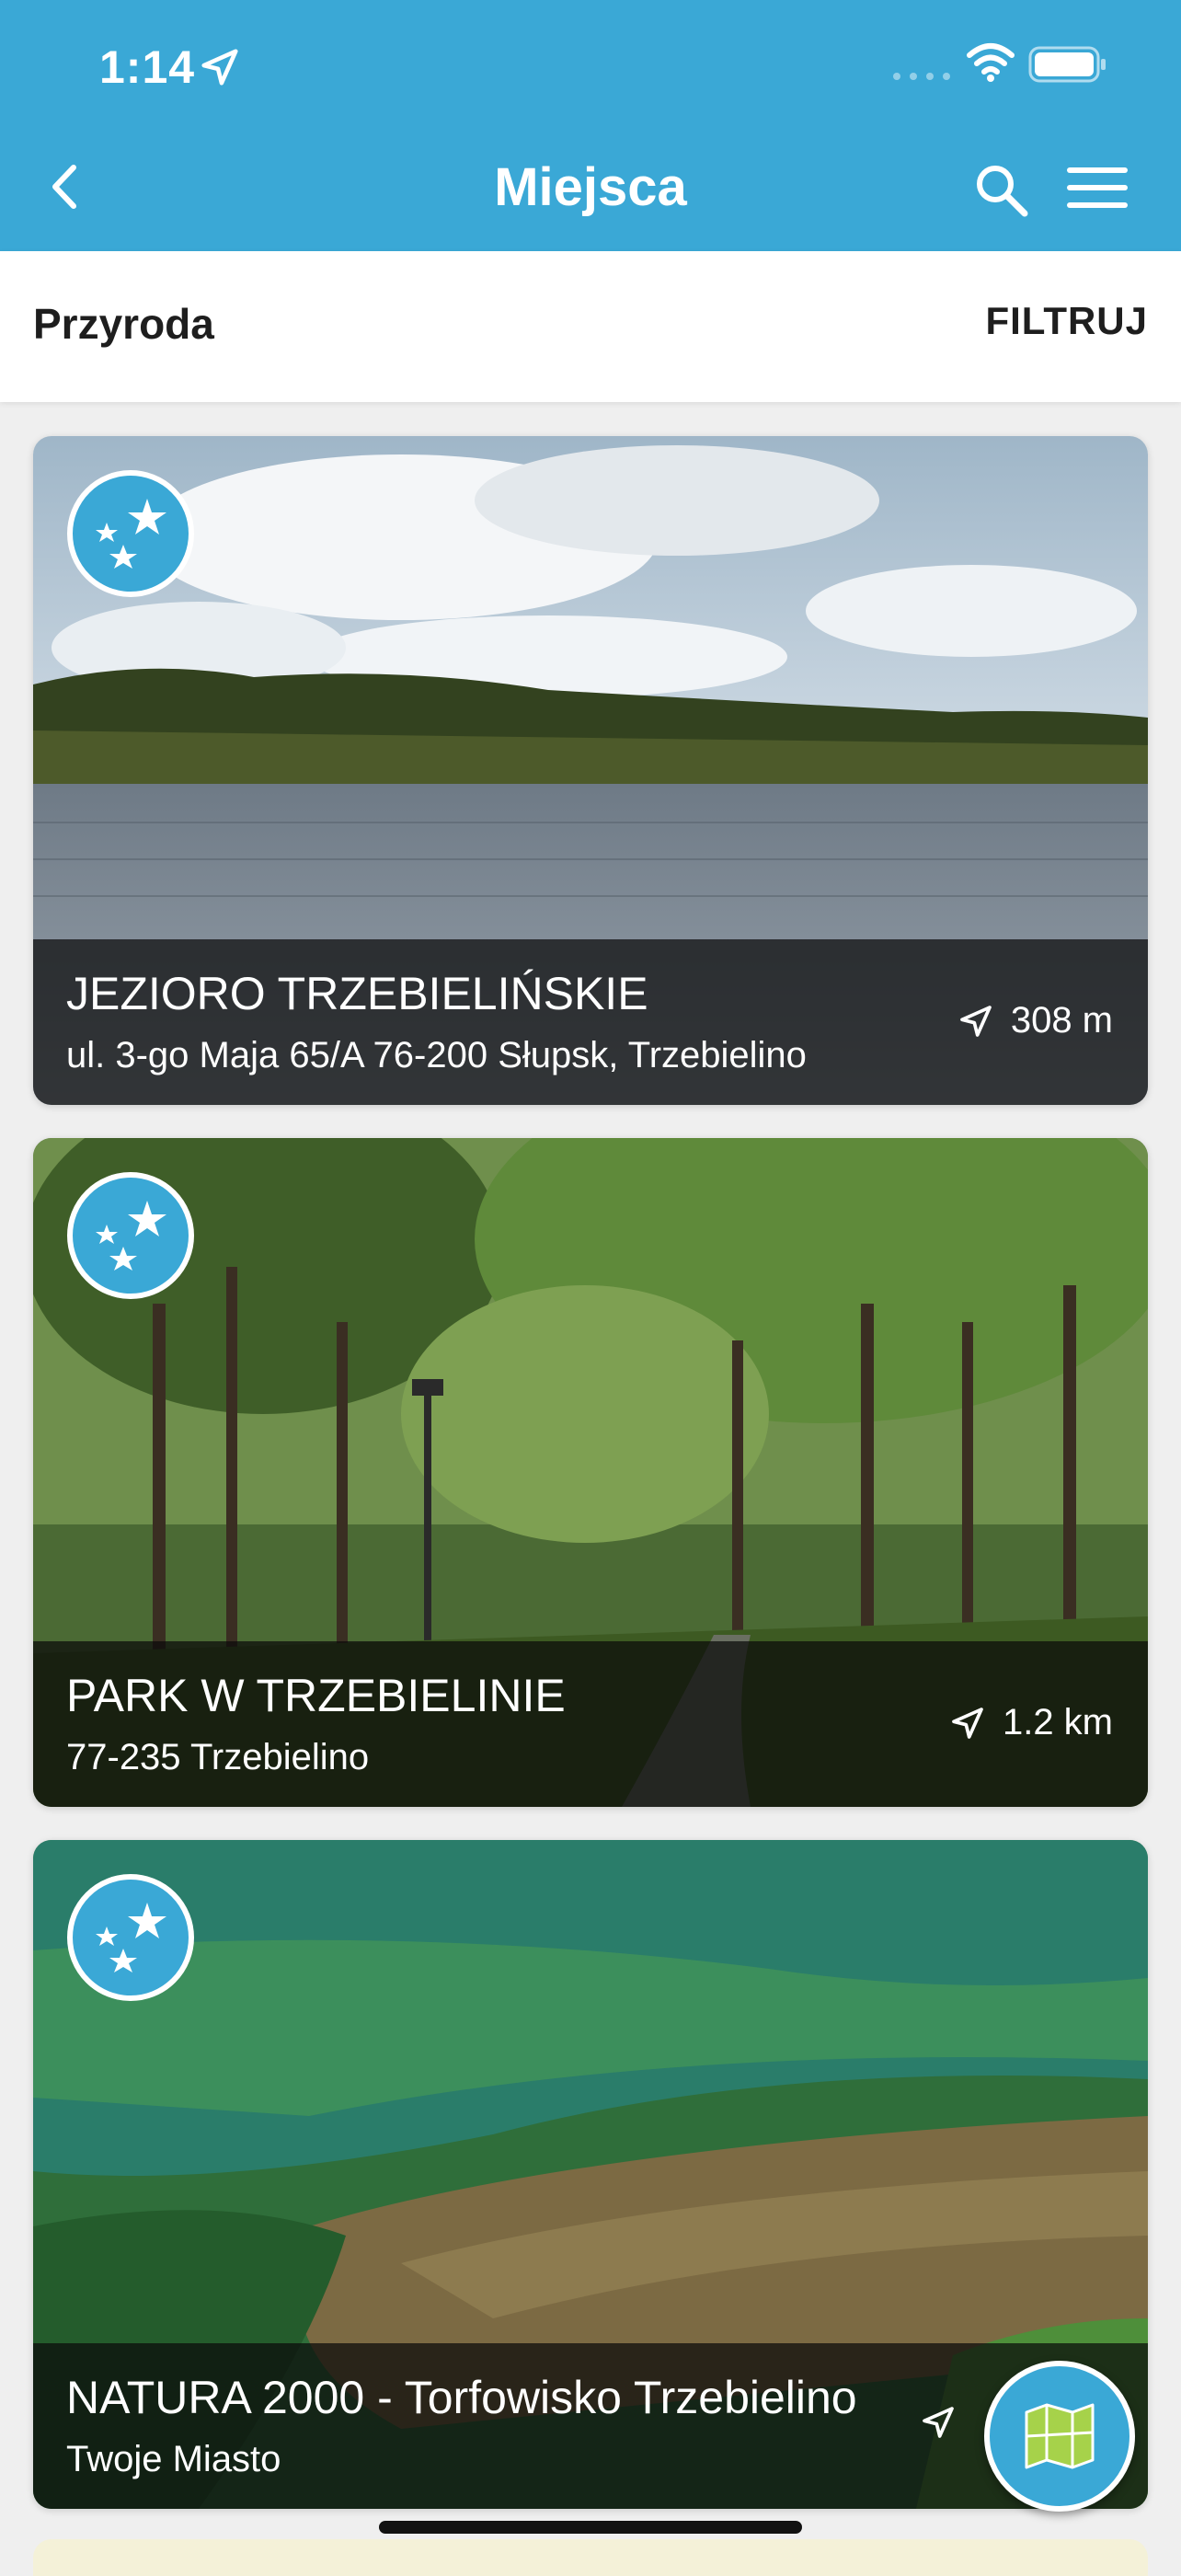 The image size is (1181, 2576). What do you see at coordinates (590, 2527) in the screenshot?
I see `home-indicator` at bounding box center [590, 2527].